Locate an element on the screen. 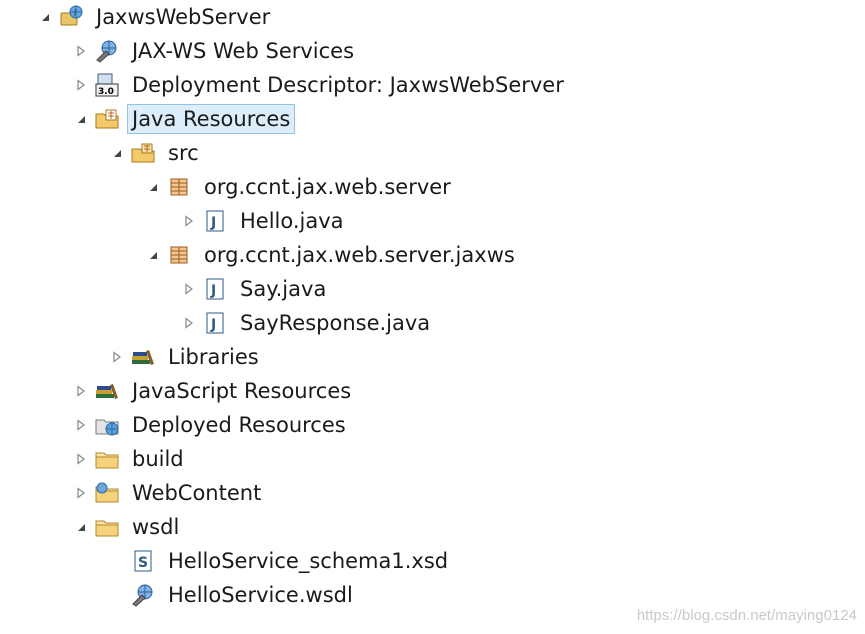  tree-item-label: JaxwsWebServer is located at coordinates (183, 17).